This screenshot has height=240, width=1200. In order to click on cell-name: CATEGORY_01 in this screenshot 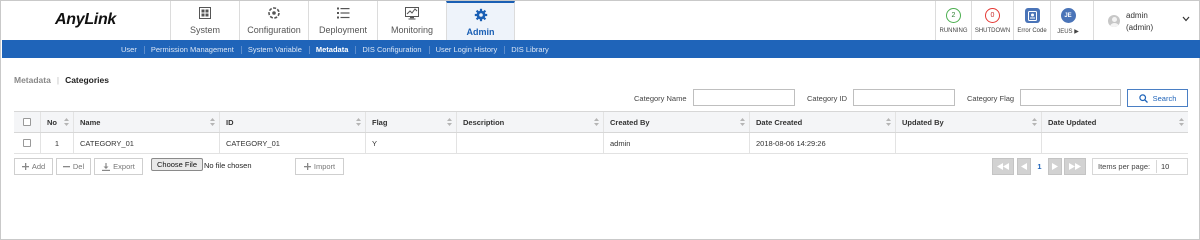, I will do `click(147, 143)`.